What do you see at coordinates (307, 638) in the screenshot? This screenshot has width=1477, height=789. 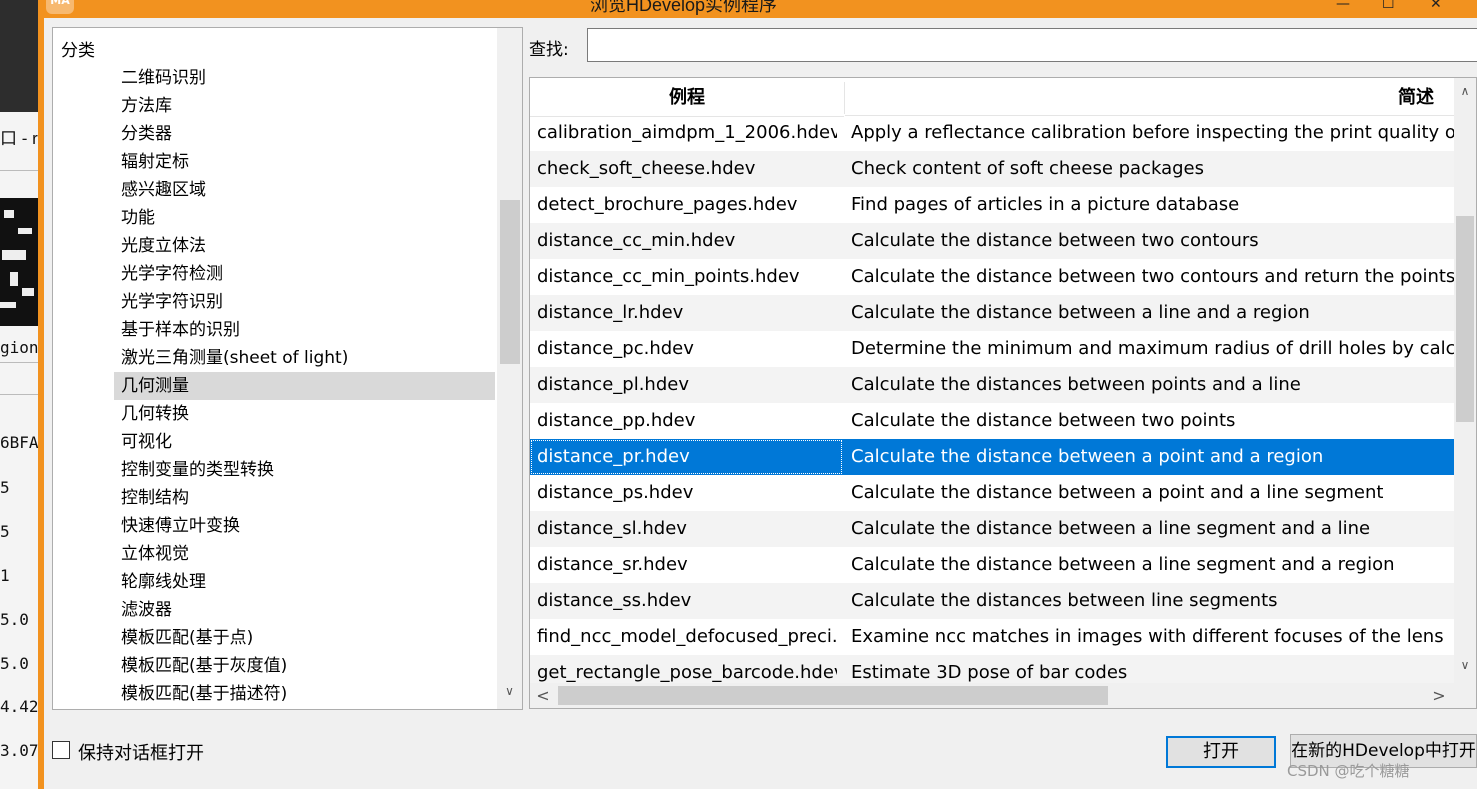 I see `category-item: 模板匹配(基于点)` at bounding box center [307, 638].